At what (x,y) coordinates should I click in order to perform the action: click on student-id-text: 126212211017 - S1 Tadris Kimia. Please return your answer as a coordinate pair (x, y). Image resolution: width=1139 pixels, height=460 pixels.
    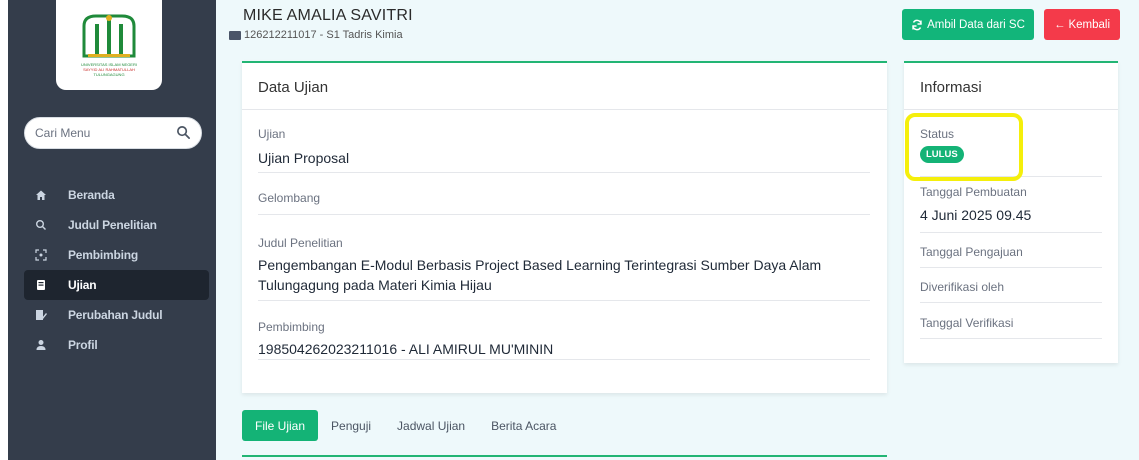
    Looking at the image, I should click on (323, 35).